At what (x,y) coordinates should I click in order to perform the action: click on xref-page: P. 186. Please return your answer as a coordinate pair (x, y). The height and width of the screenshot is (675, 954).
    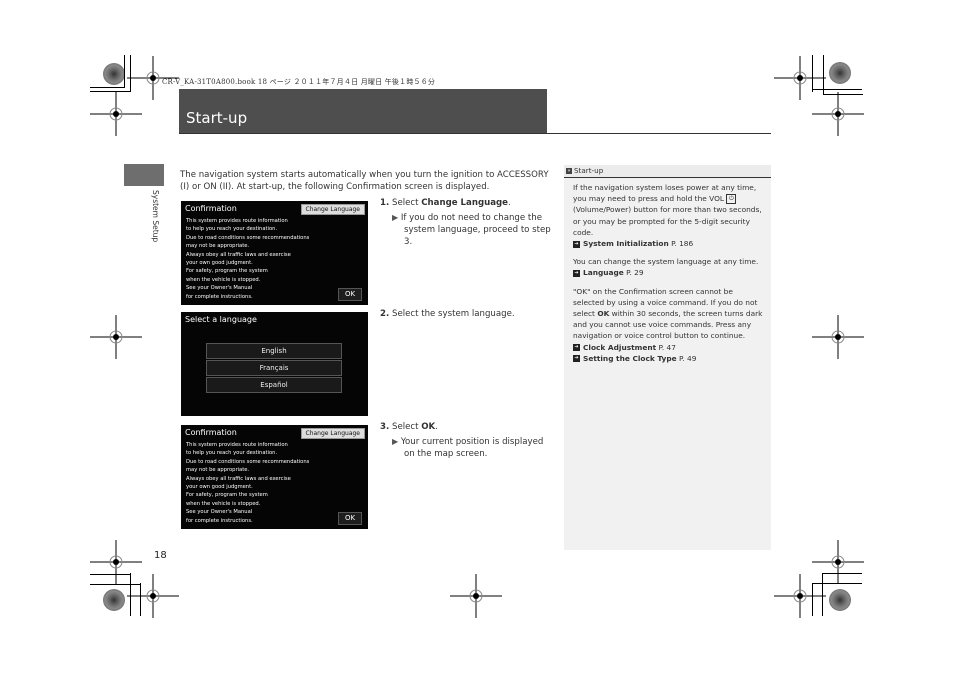
    Looking at the image, I should click on (682, 244).